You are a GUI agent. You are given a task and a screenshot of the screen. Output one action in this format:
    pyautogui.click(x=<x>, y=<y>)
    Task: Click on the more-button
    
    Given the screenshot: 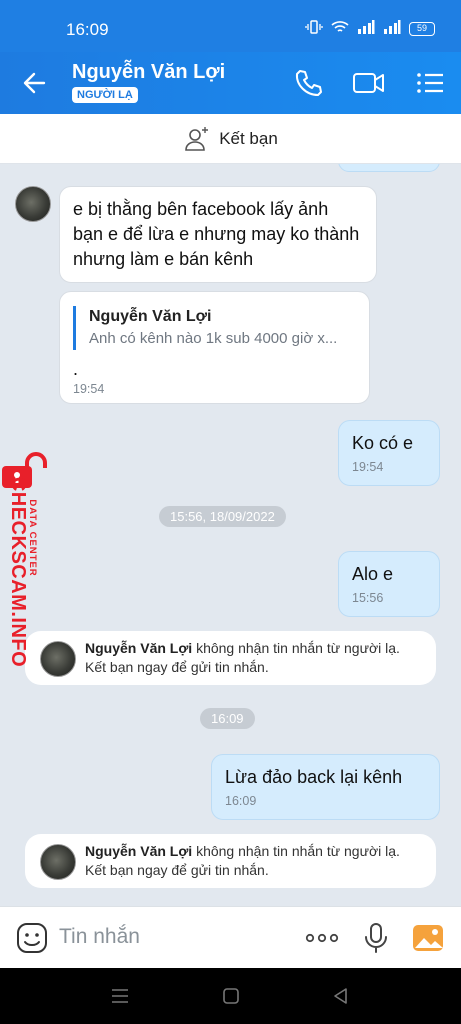 What is the action you would take?
    pyautogui.click(x=321, y=938)
    